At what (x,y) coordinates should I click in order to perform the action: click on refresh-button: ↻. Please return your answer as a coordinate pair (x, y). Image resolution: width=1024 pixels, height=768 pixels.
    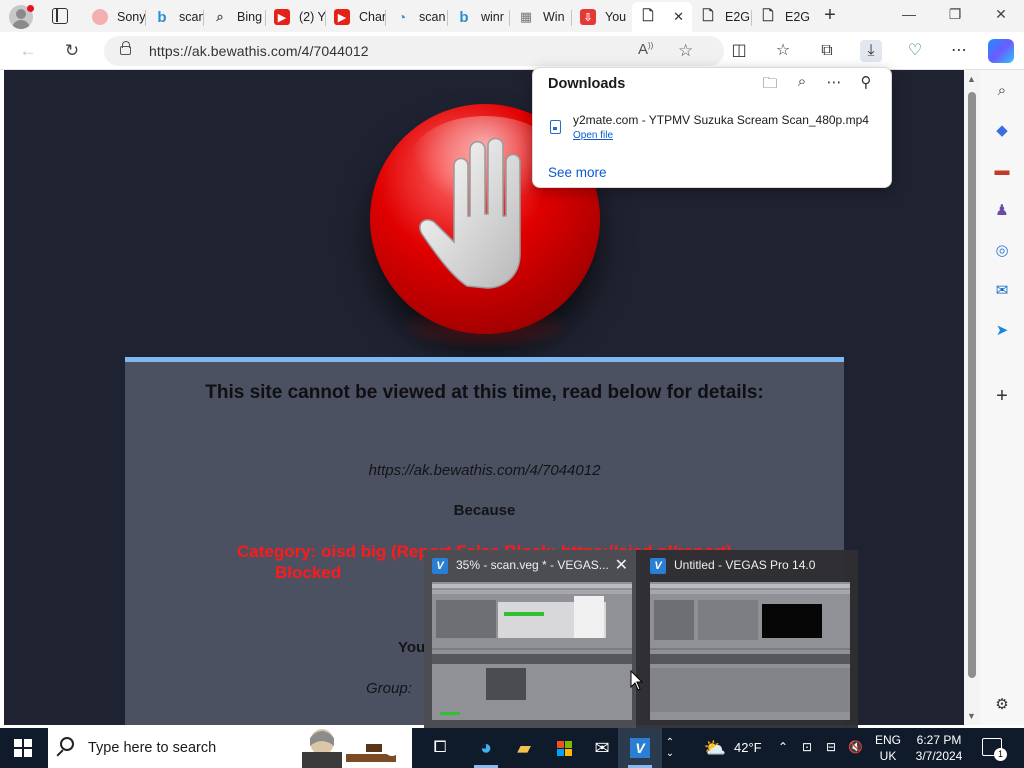
    Looking at the image, I should click on (72, 51).